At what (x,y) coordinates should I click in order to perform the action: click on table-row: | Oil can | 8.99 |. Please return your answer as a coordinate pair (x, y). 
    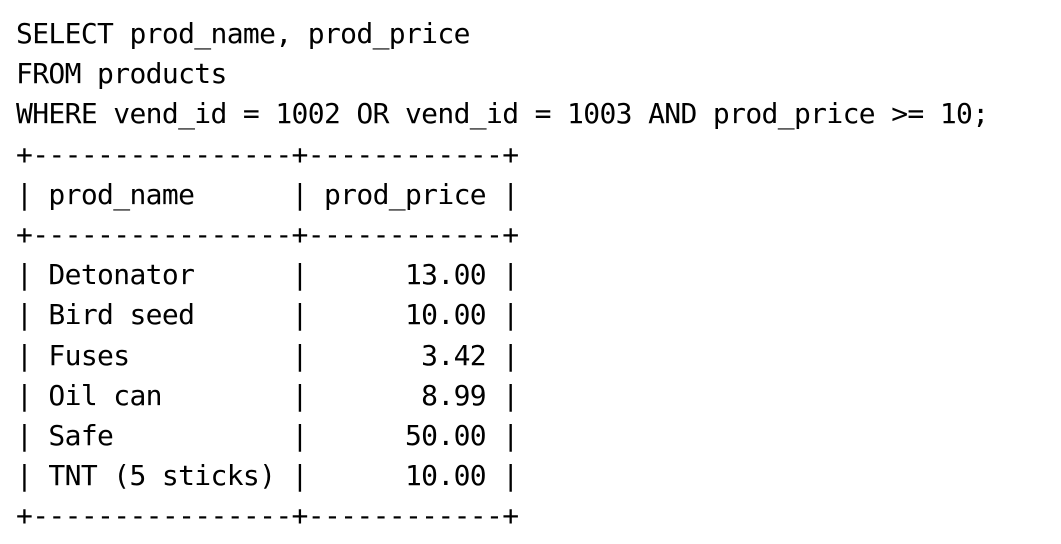
    Looking at the image, I should click on (267, 395).